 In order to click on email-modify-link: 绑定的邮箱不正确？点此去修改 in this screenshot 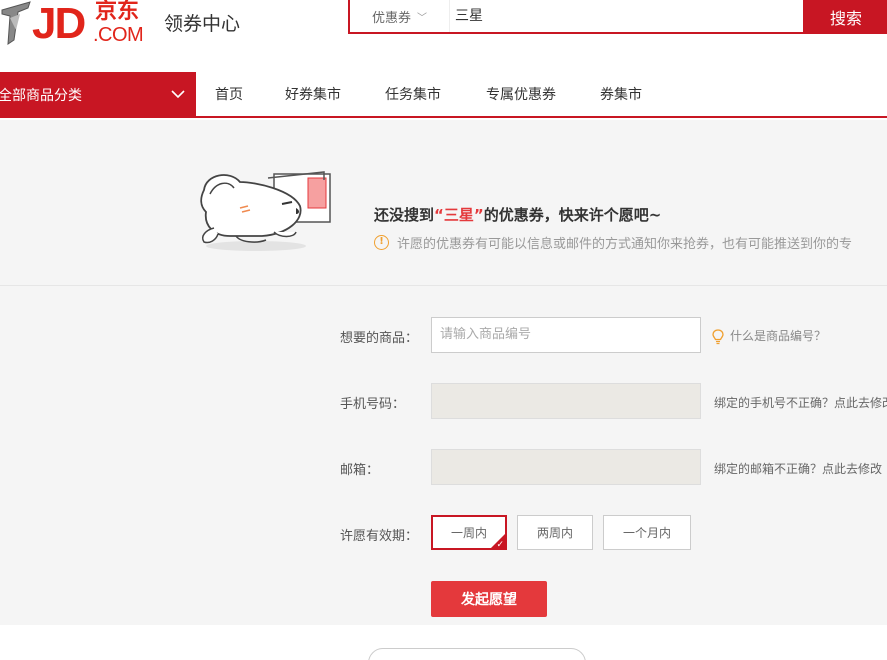, I will do `click(798, 468)`.